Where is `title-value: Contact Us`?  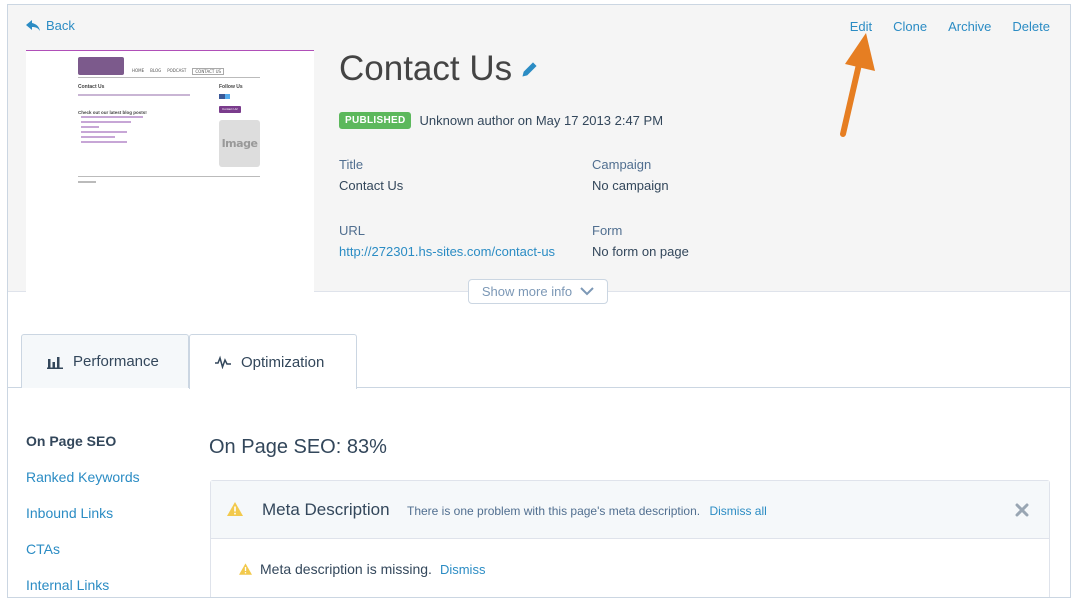
title-value: Contact Us is located at coordinates (371, 185).